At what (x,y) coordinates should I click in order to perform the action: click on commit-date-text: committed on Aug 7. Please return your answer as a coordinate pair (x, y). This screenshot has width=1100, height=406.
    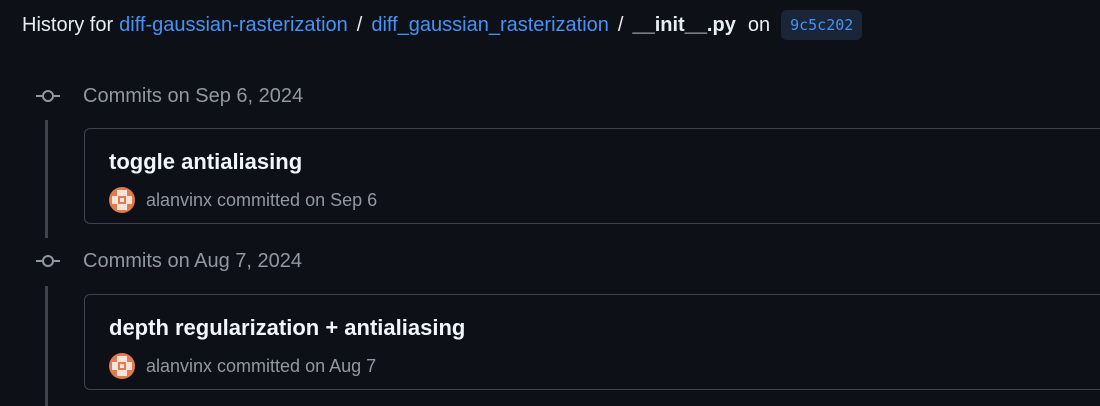
    Looking at the image, I should click on (297, 365).